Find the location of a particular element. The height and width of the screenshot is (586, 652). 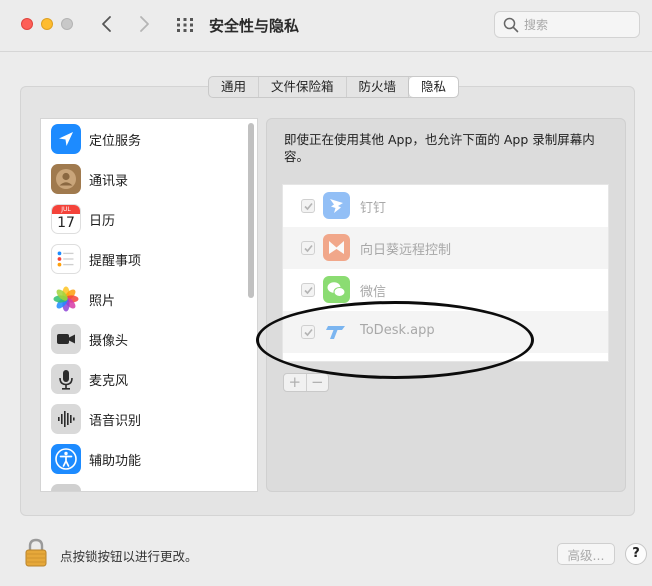

sidebar-item-label: 通讯录 is located at coordinates (109, 181).